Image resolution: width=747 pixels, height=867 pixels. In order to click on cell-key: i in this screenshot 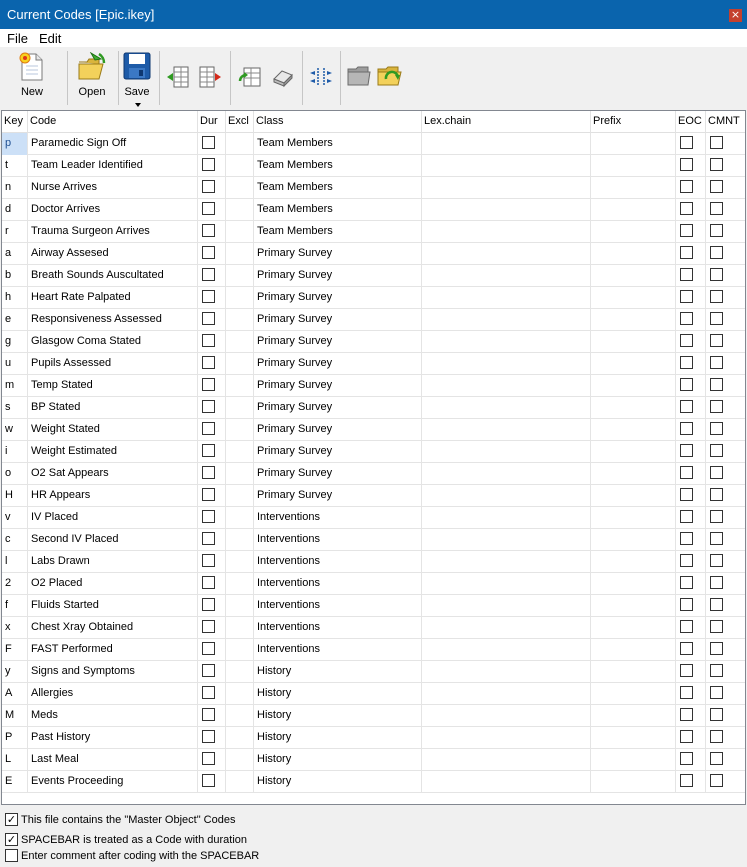, I will do `click(15, 452)`.